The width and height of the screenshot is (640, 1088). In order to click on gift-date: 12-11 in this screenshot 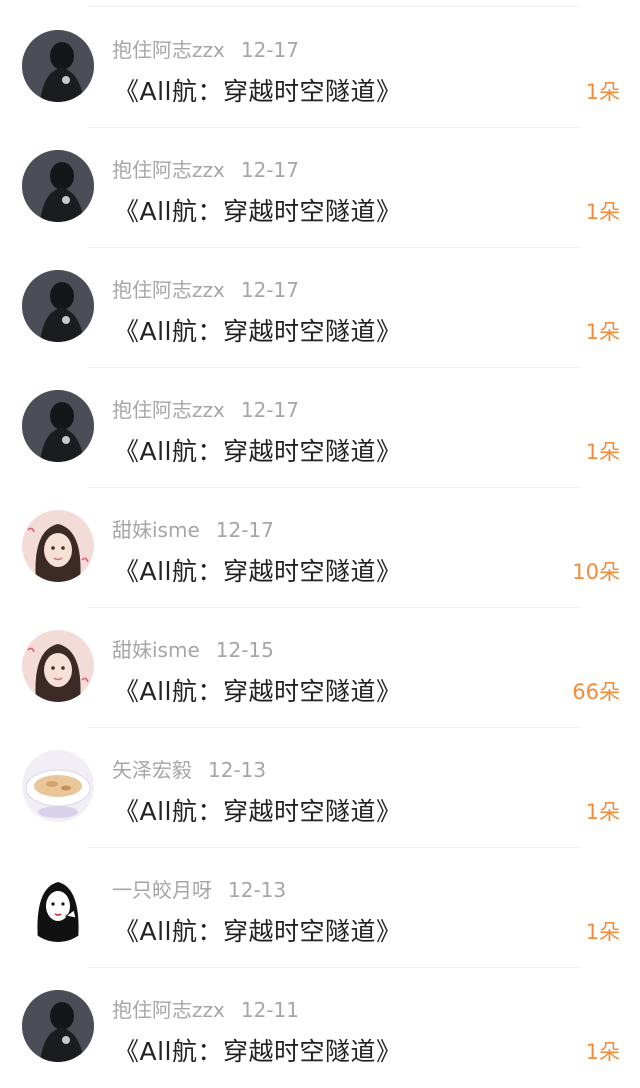, I will do `click(269, 1010)`.